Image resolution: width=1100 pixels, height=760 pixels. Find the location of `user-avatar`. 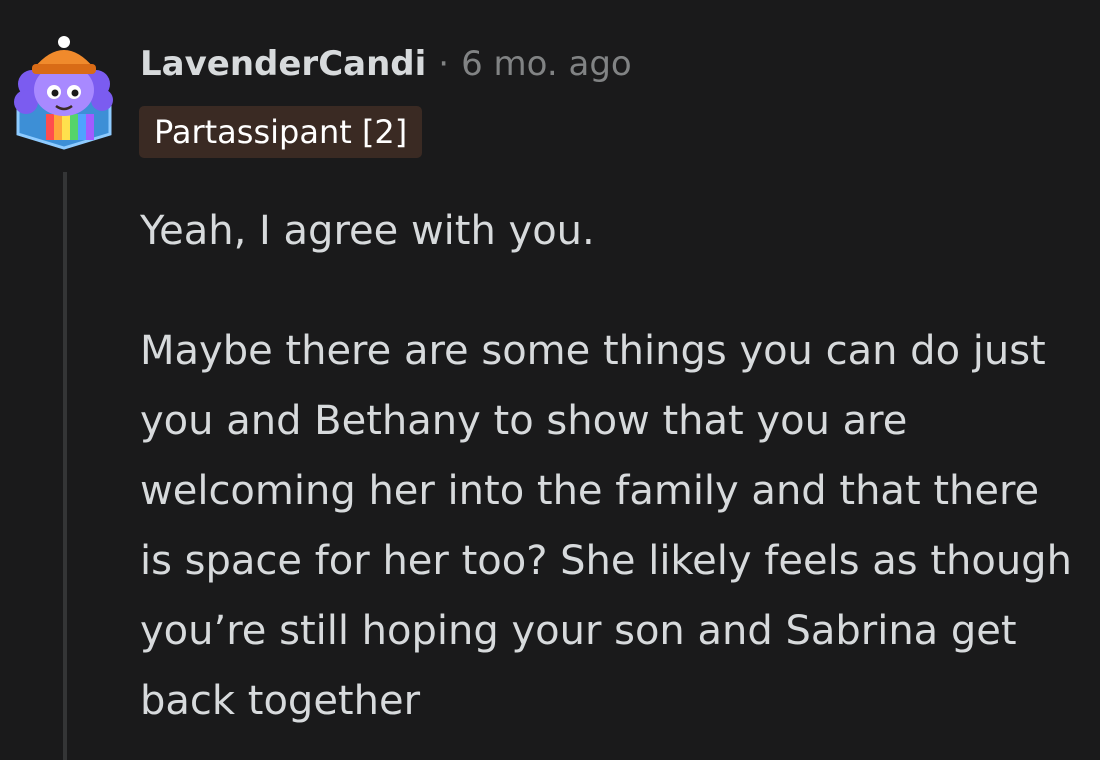

user-avatar is located at coordinates (64, 89).